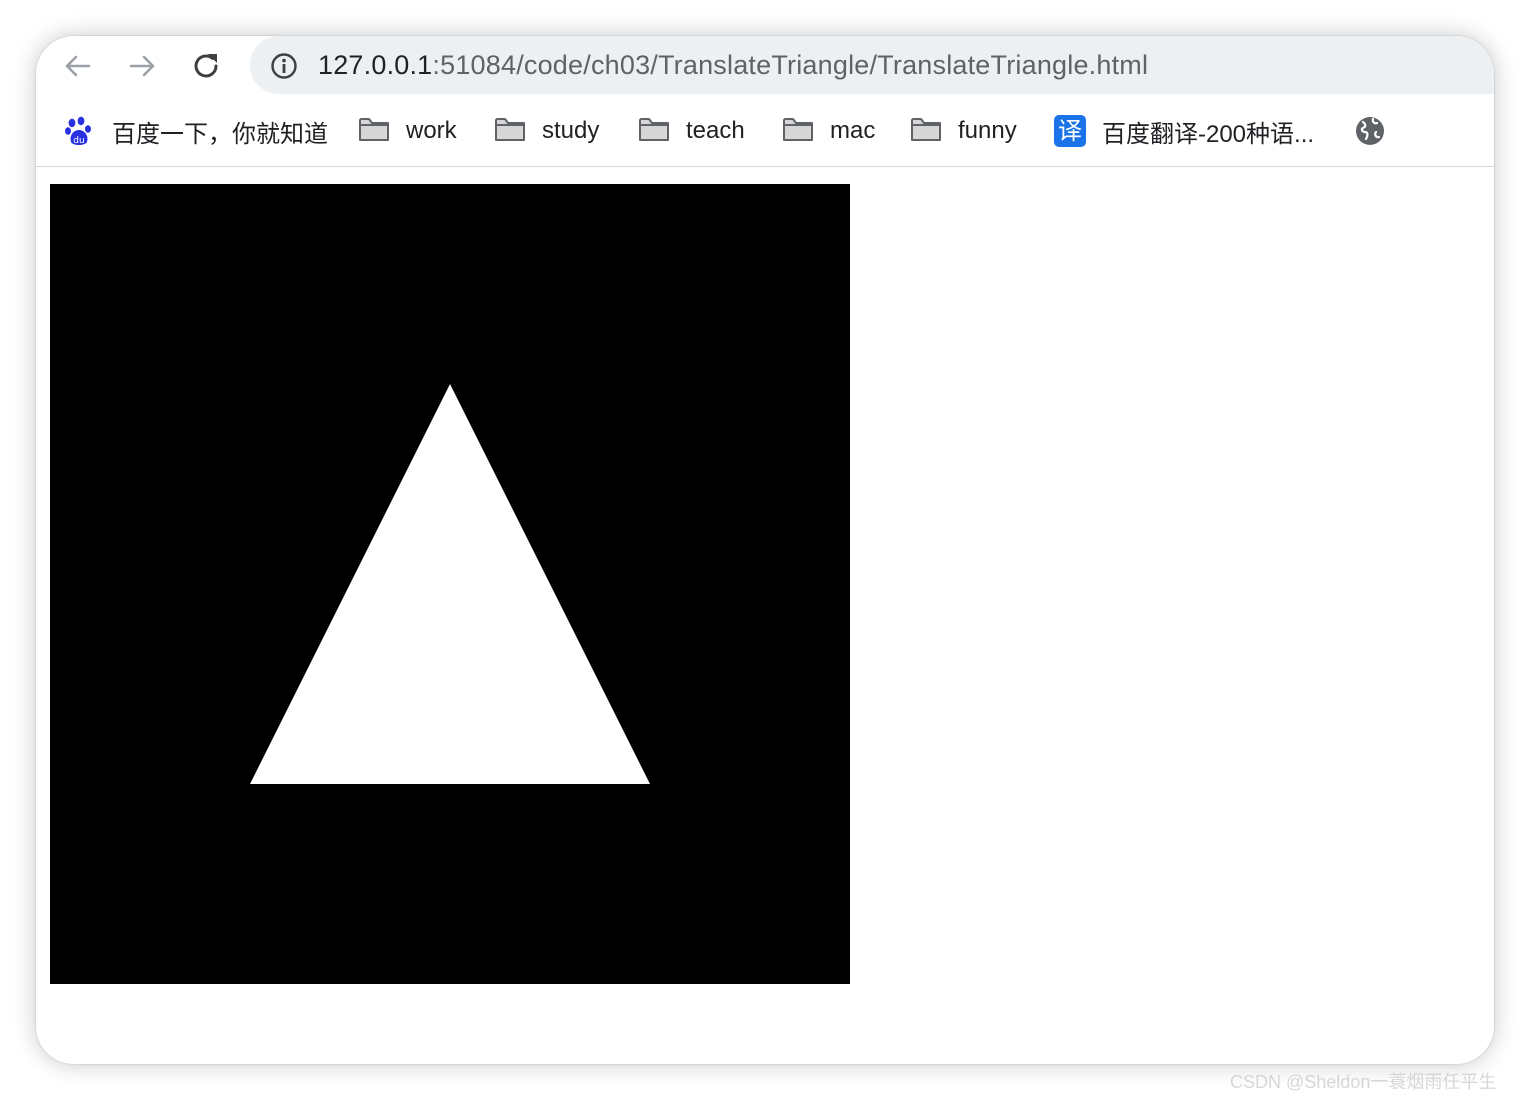 The height and width of the screenshot is (1100, 1530). I want to click on back-button, so click(78, 66).